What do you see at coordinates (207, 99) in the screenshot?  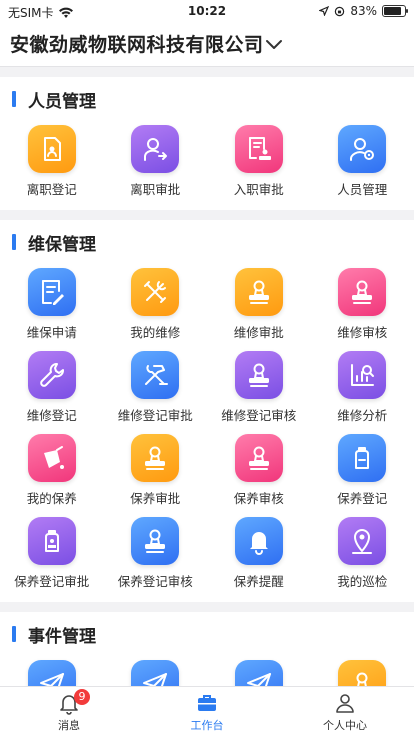 I see `section-header: 人员管理` at bounding box center [207, 99].